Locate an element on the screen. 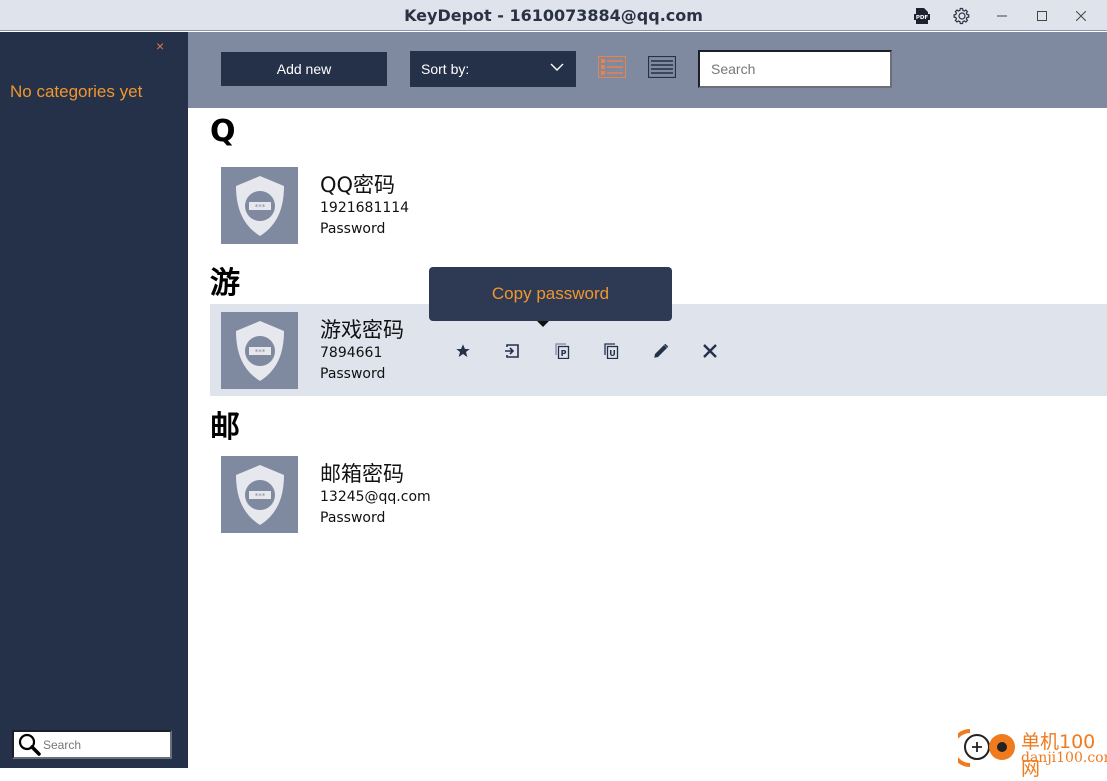 The height and width of the screenshot is (781, 1107). main-search-box is located at coordinates (795, 69).